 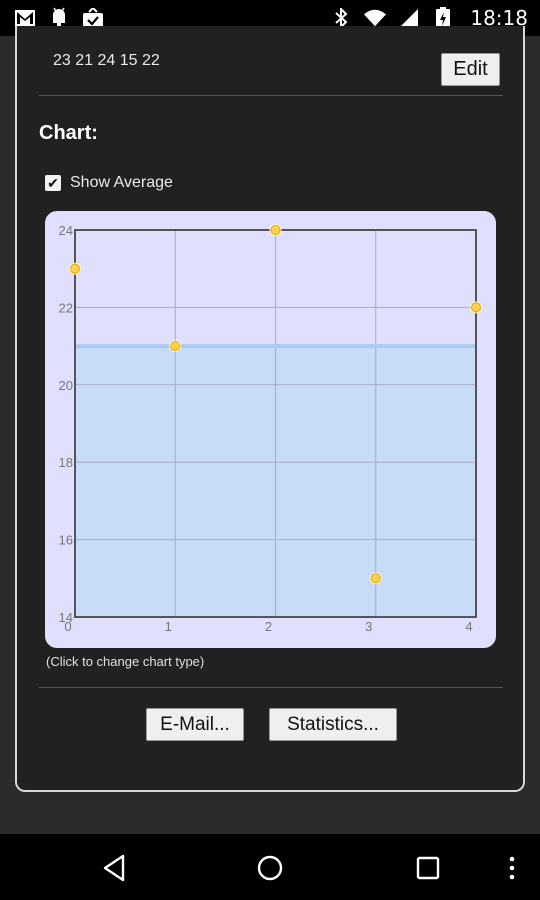 What do you see at coordinates (67, 626) in the screenshot?
I see `x-tick-label: 0` at bounding box center [67, 626].